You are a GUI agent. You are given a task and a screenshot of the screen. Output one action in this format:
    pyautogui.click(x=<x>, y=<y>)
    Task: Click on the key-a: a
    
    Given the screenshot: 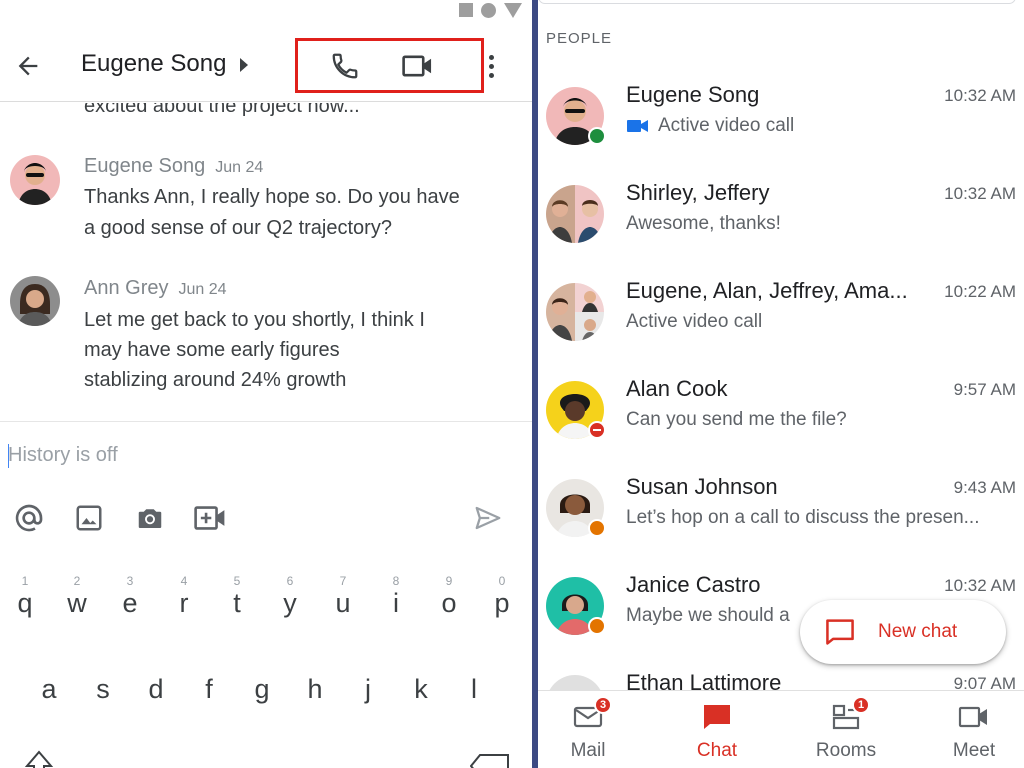 What is the action you would take?
    pyautogui.click(x=49, y=689)
    